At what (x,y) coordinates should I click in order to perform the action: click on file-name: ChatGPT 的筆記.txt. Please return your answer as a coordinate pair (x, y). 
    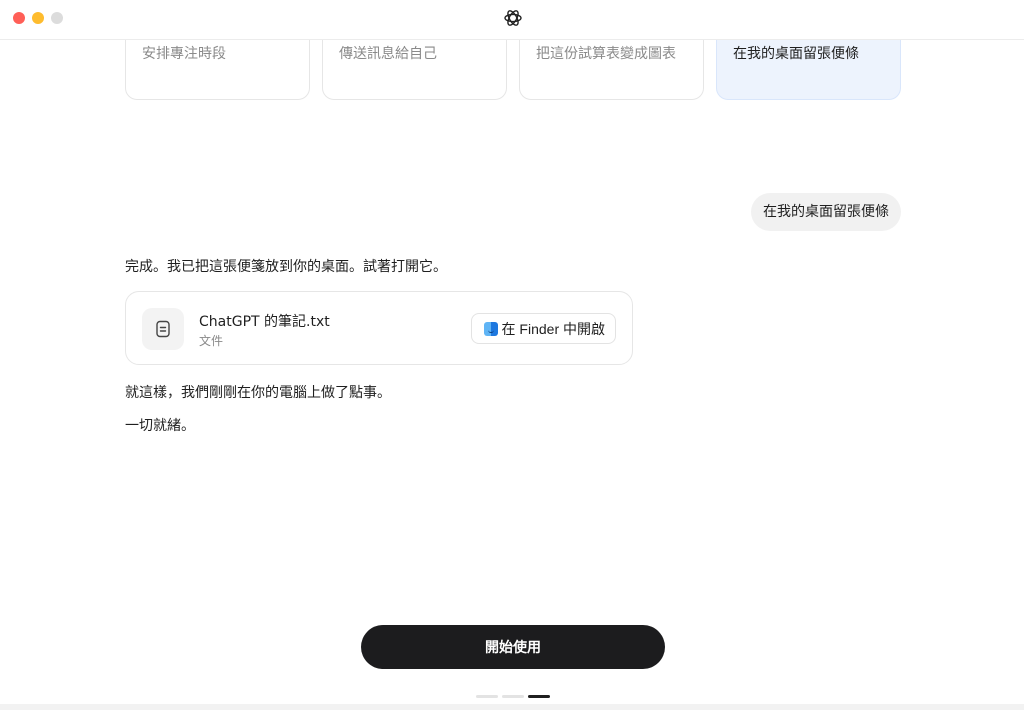
    Looking at the image, I should click on (264, 322).